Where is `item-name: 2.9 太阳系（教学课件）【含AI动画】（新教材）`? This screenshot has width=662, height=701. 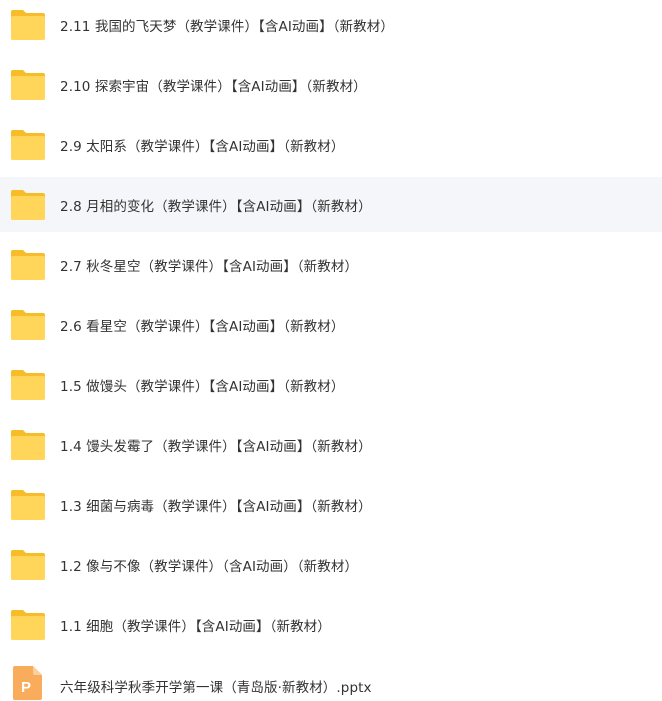
item-name: 2.9 太阳系（教学课件）【含AI动画】（新教材） is located at coordinates (202, 146).